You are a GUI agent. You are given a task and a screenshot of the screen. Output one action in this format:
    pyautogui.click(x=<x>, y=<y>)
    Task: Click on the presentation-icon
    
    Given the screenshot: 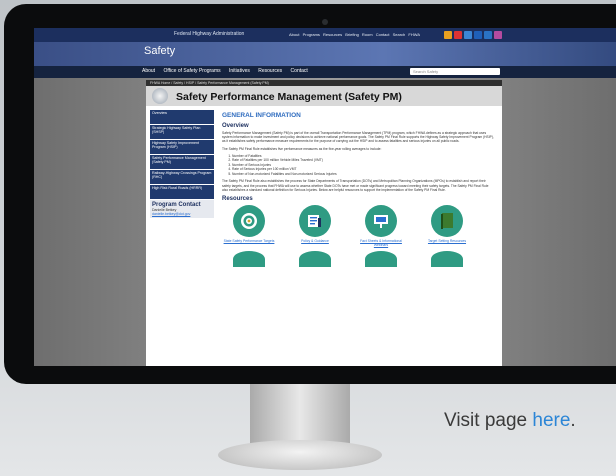 What is the action you would take?
    pyautogui.click(x=381, y=220)
    